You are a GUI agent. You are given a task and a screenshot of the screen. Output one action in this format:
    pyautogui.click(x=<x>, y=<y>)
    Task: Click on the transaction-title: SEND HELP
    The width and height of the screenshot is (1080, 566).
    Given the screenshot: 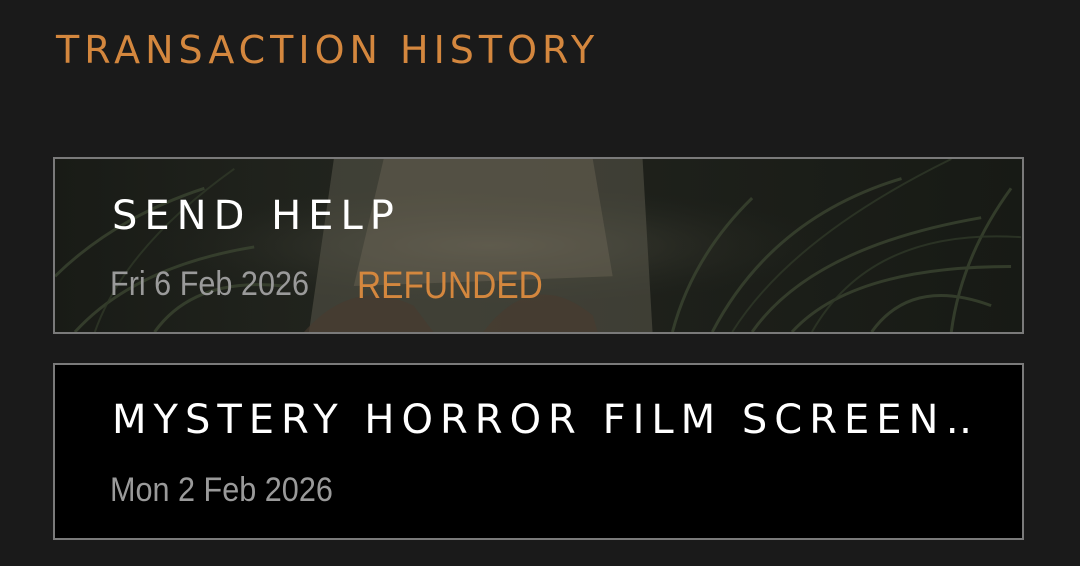 What is the action you would take?
    pyautogui.click(x=256, y=216)
    